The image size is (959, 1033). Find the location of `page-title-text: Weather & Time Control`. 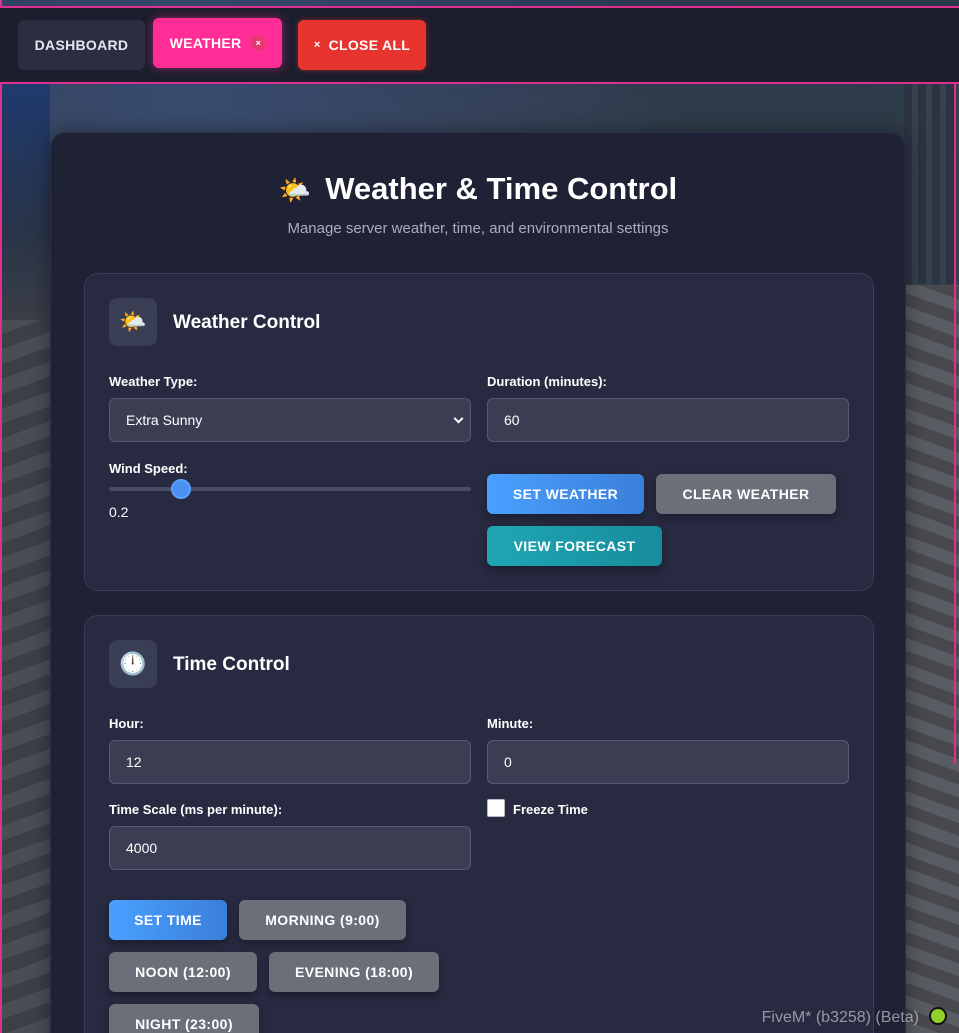

page-title-text: Weather & Time Control is located at coordinates (501, 188).